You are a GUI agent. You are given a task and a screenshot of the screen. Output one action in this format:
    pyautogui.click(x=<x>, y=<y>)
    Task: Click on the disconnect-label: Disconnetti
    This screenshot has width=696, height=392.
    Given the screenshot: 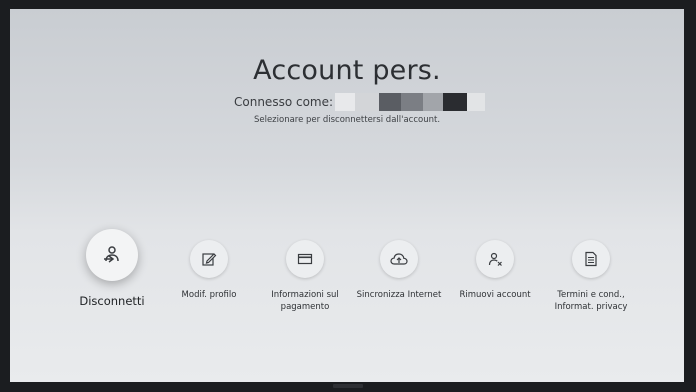 What is the action you would take?
    pyautogui.click(x=112, y=301)
    